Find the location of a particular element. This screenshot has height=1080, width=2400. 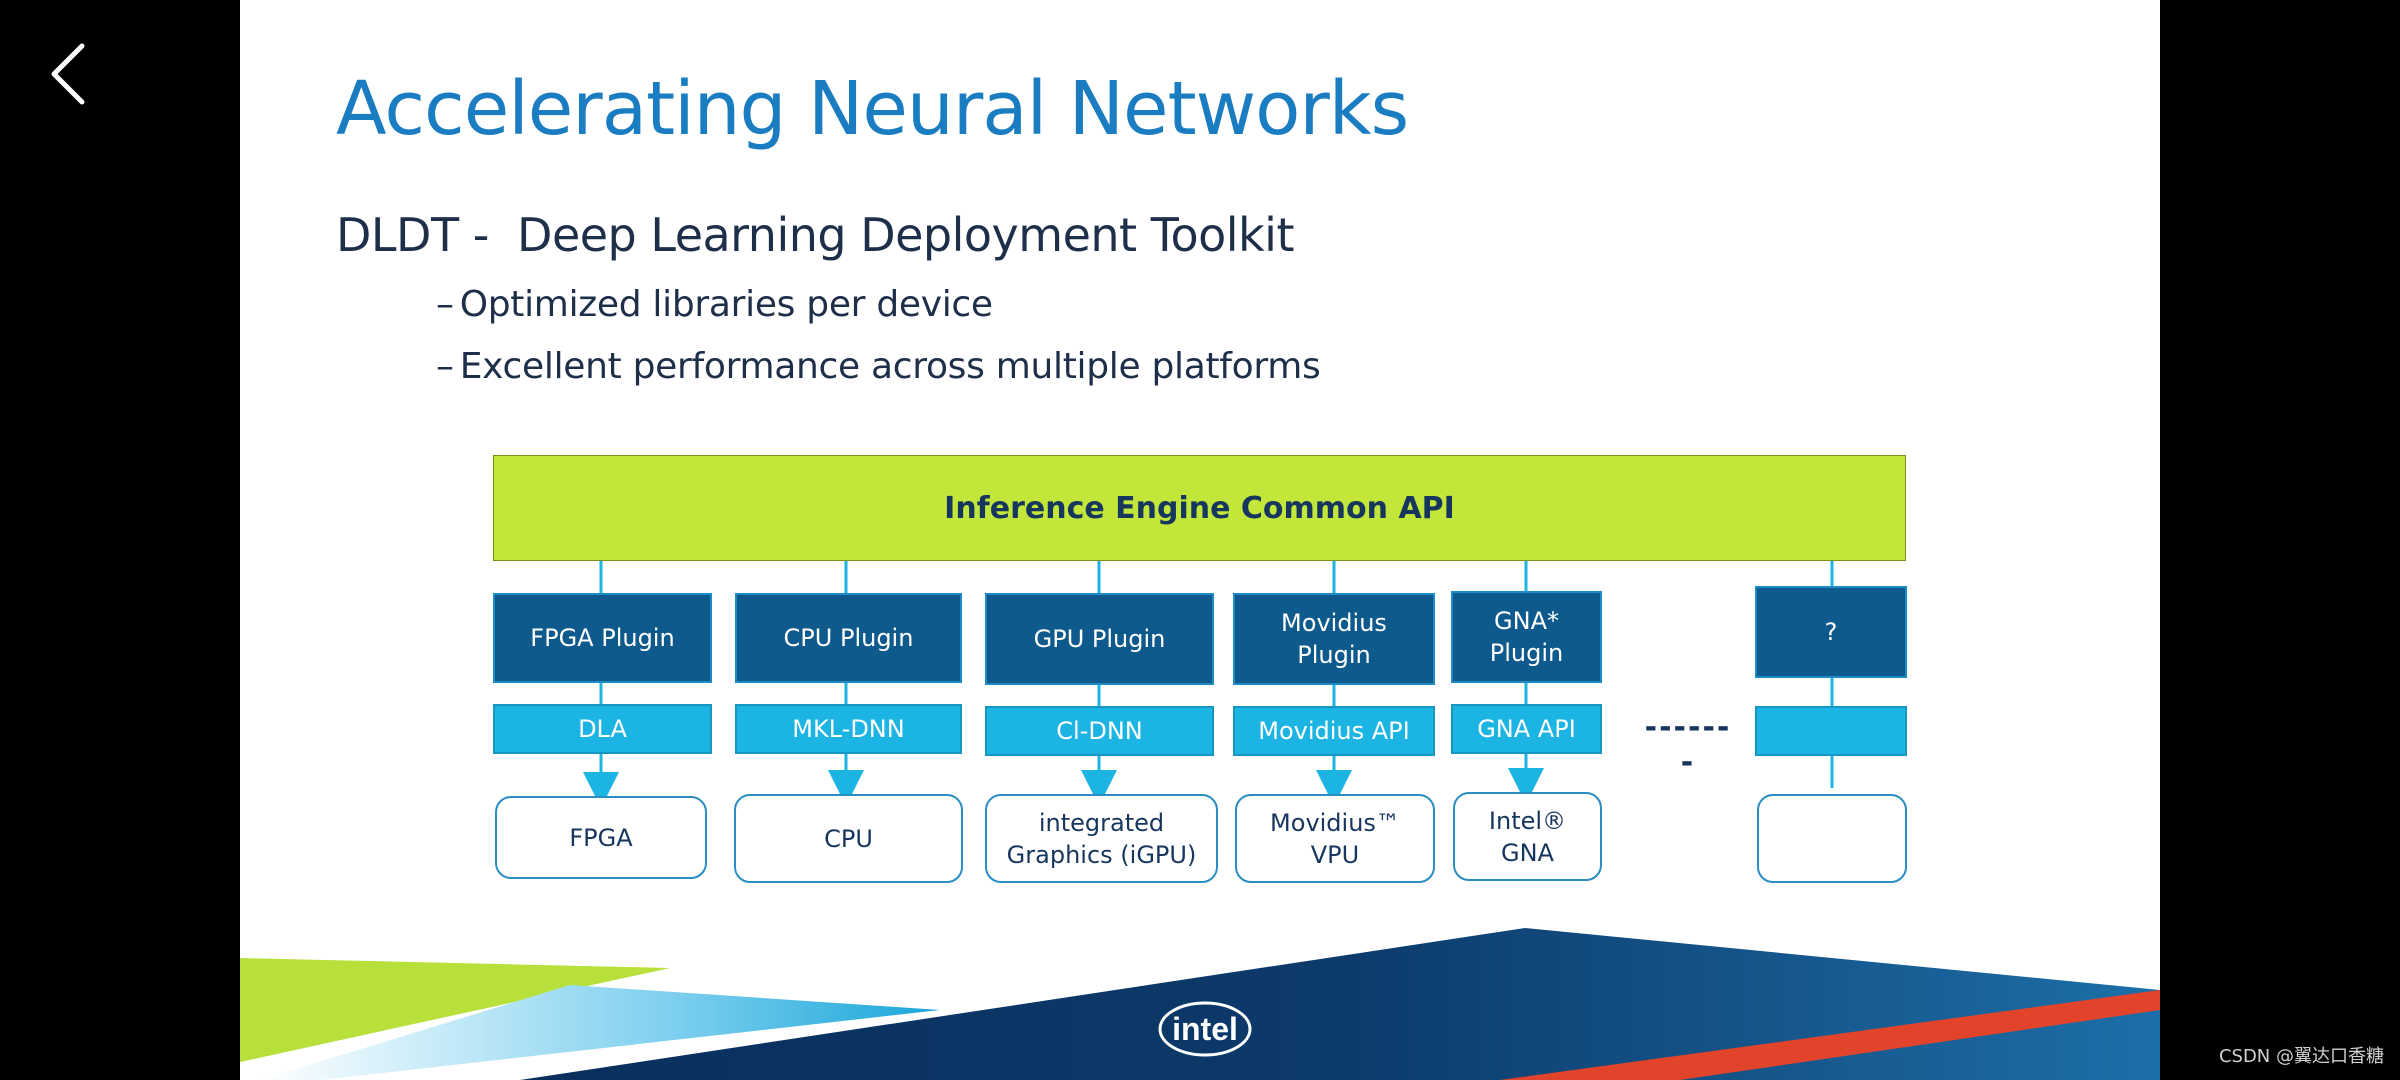

footer-decoration is located at coordinates (1200, 1004).